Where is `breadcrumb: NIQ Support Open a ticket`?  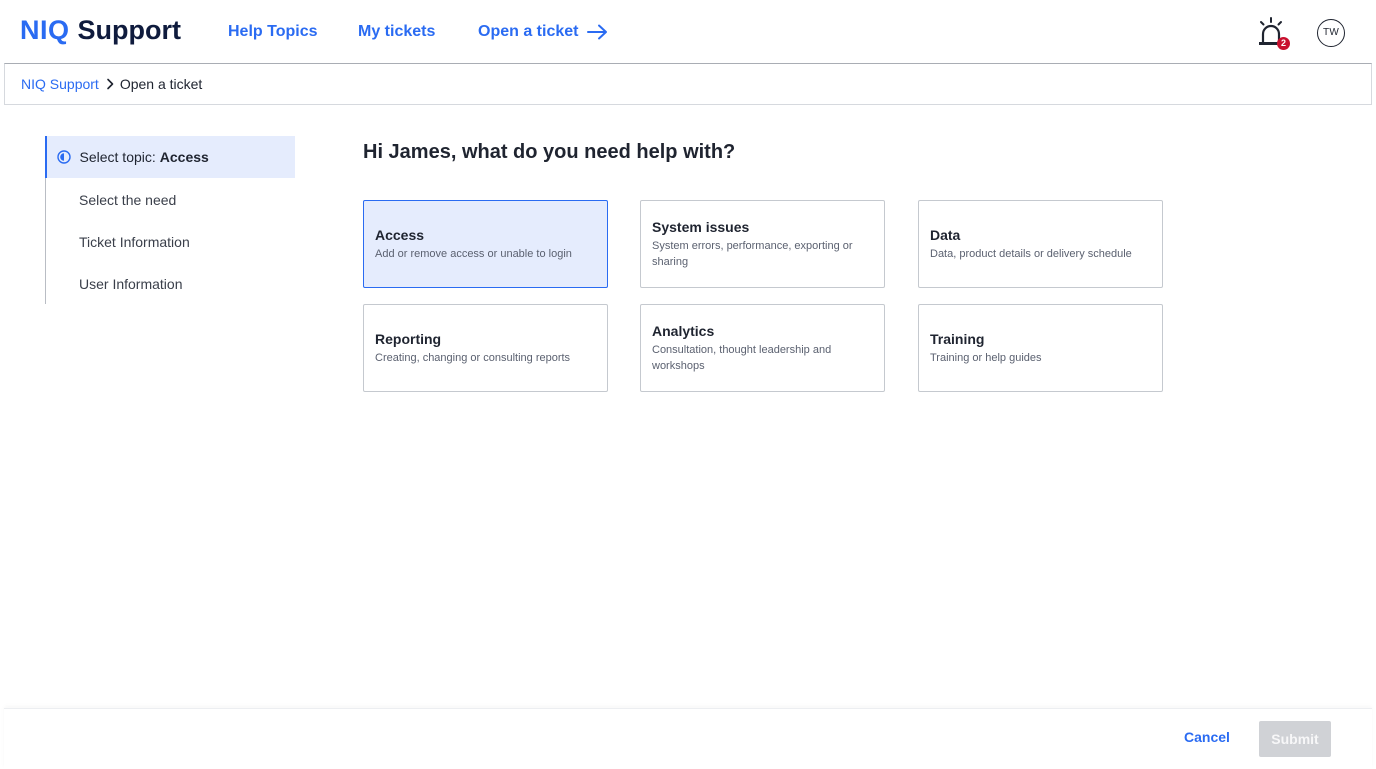
breadcrumb: NIQ Support Open a ticket is located at coordinates (688, 84).